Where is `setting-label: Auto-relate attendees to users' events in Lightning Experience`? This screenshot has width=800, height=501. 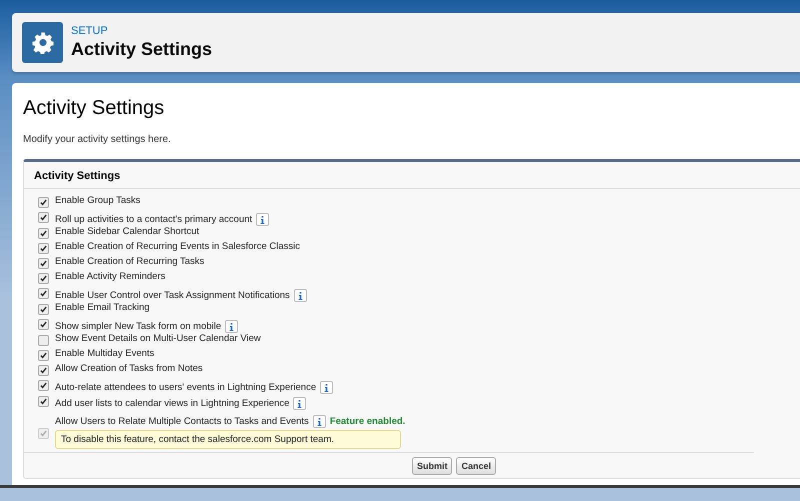
setting-label: Auto-relate attendees to users' events in Lightning Experience is located at coordinates (185, 387).